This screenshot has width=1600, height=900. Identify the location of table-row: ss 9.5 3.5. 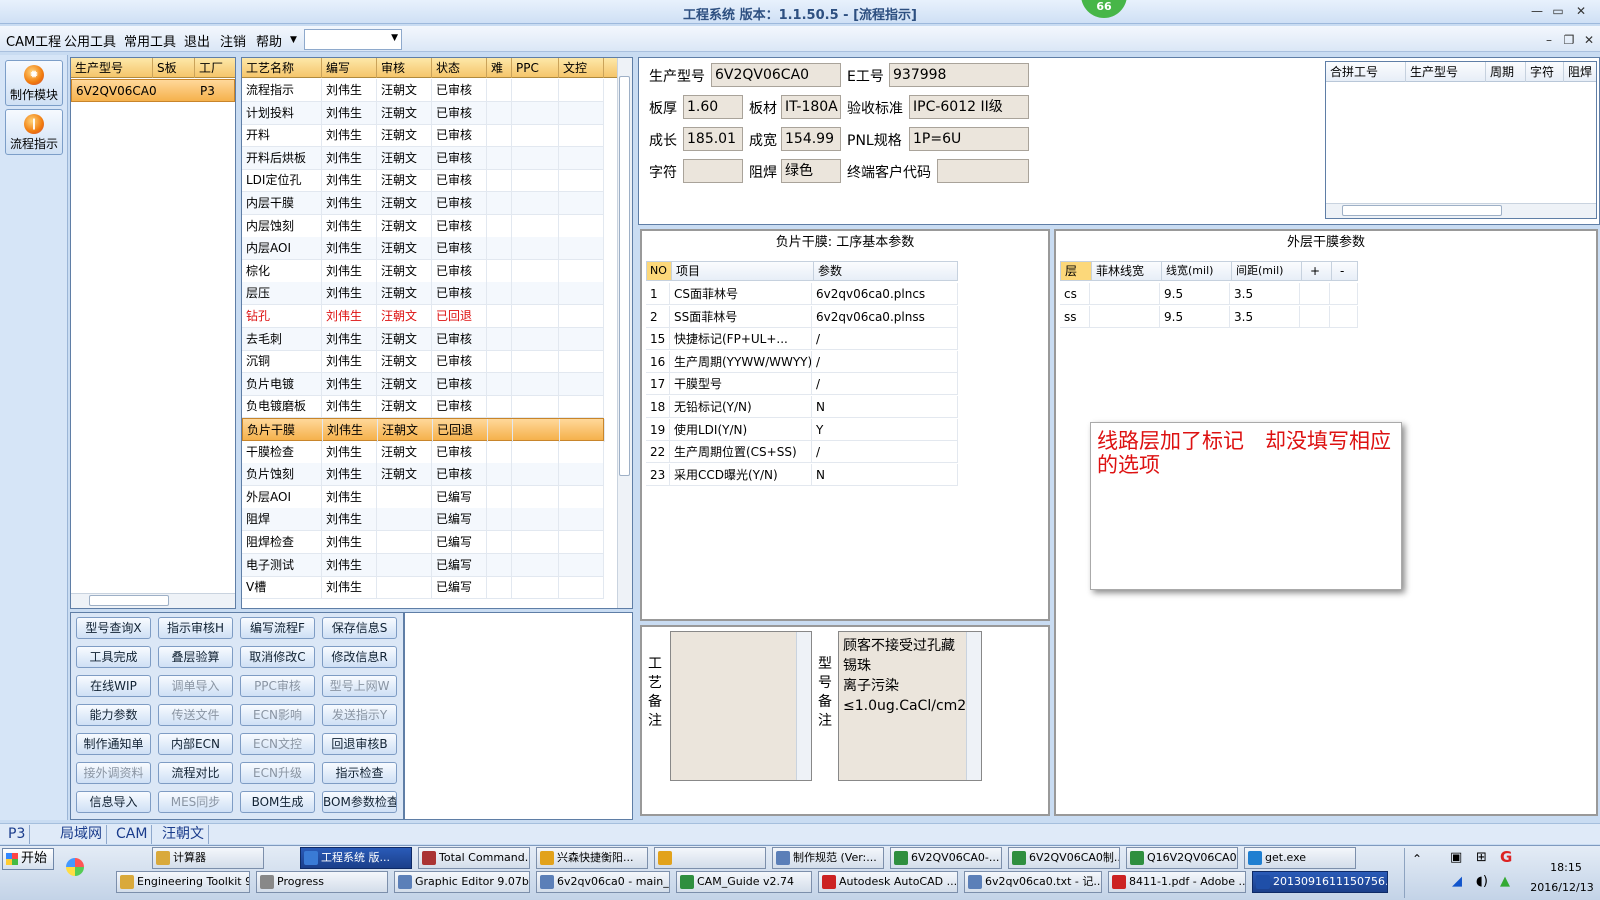
(1209, 316).